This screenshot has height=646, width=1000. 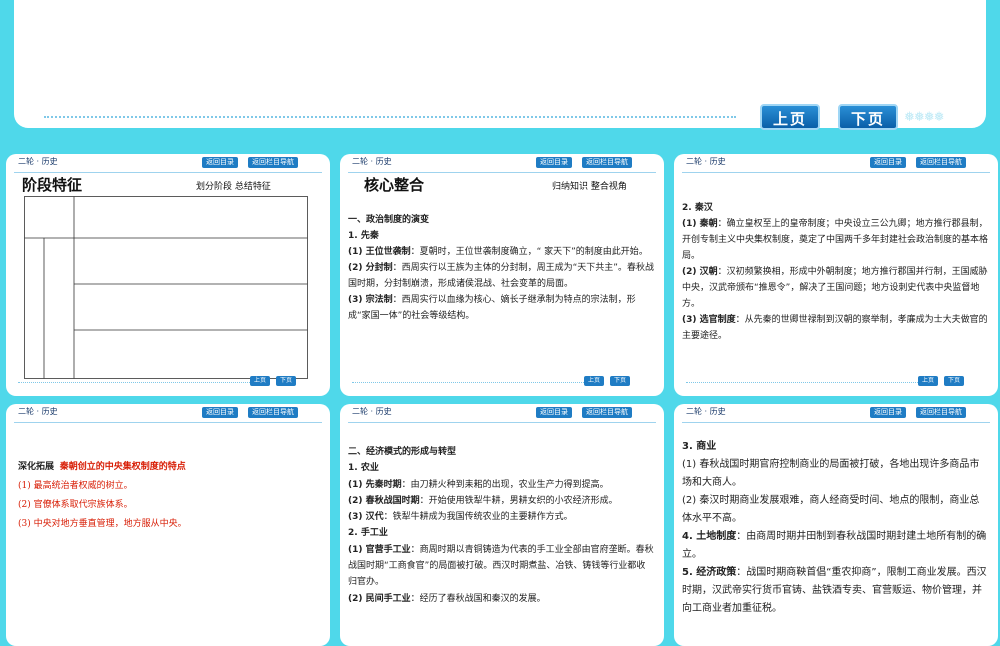 What do you see at coordinates (699, 446) in the screenshot?
I see `text-line: 3. 商业` at bounding box center [699, 446].